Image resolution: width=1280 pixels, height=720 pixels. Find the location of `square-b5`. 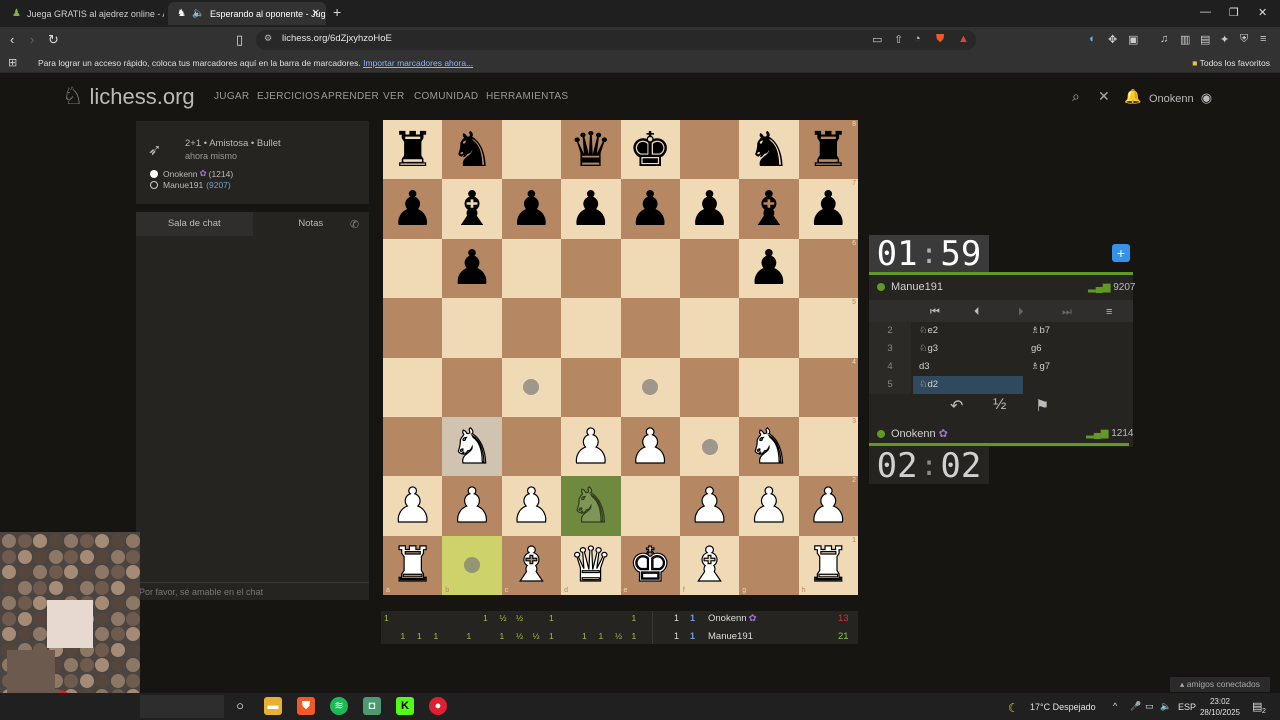

square-b5 is located at coordinates (472, 328).